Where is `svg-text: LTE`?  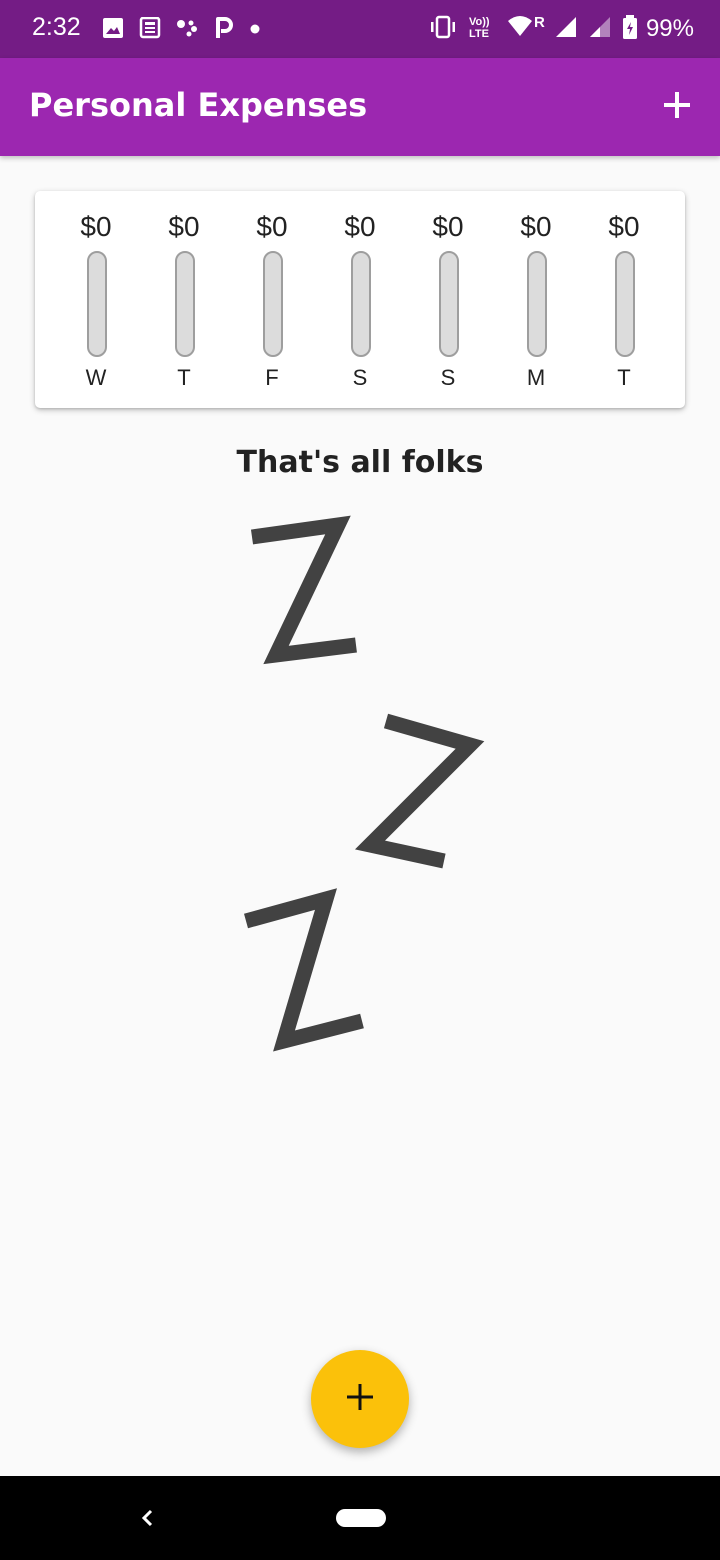
svg-text: LTE is located at coordinates (479, 34).